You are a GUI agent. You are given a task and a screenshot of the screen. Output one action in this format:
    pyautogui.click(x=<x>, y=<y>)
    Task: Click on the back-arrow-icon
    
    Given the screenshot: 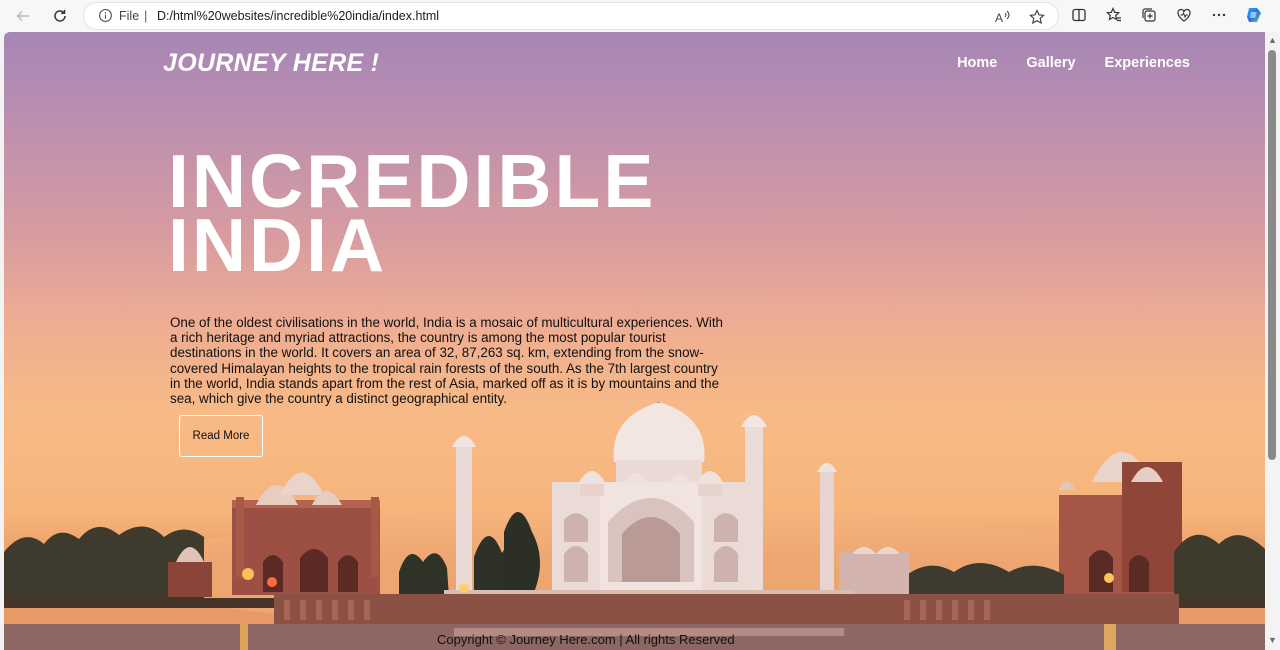 What is the action you would take?
    pyautogui.click(x=23, y=16)
    